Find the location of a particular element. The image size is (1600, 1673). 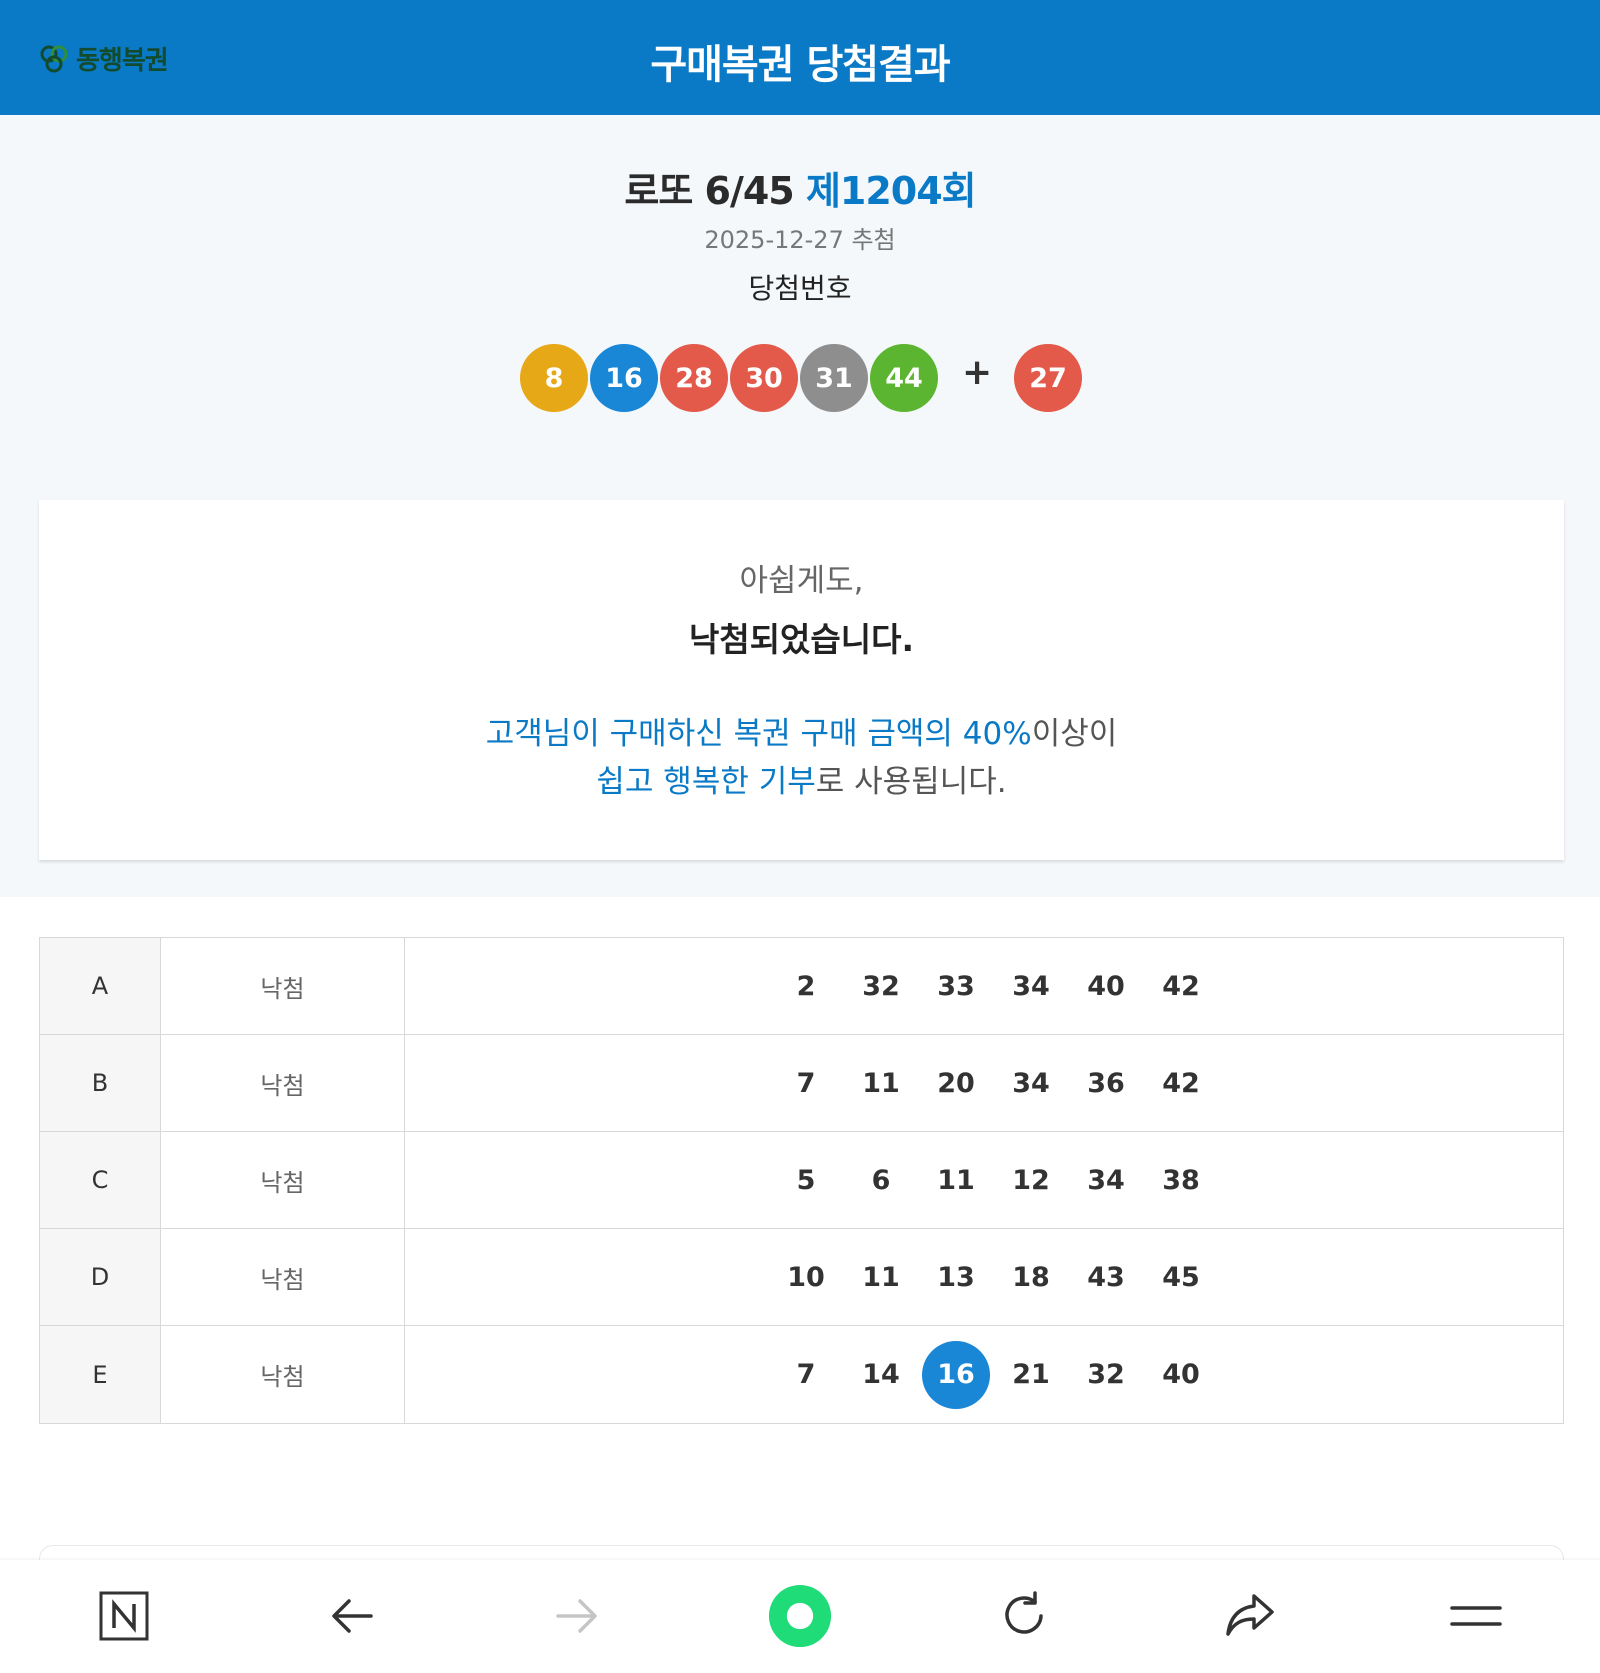

ticket-number: 5 is located at coordinates (806, 1180).